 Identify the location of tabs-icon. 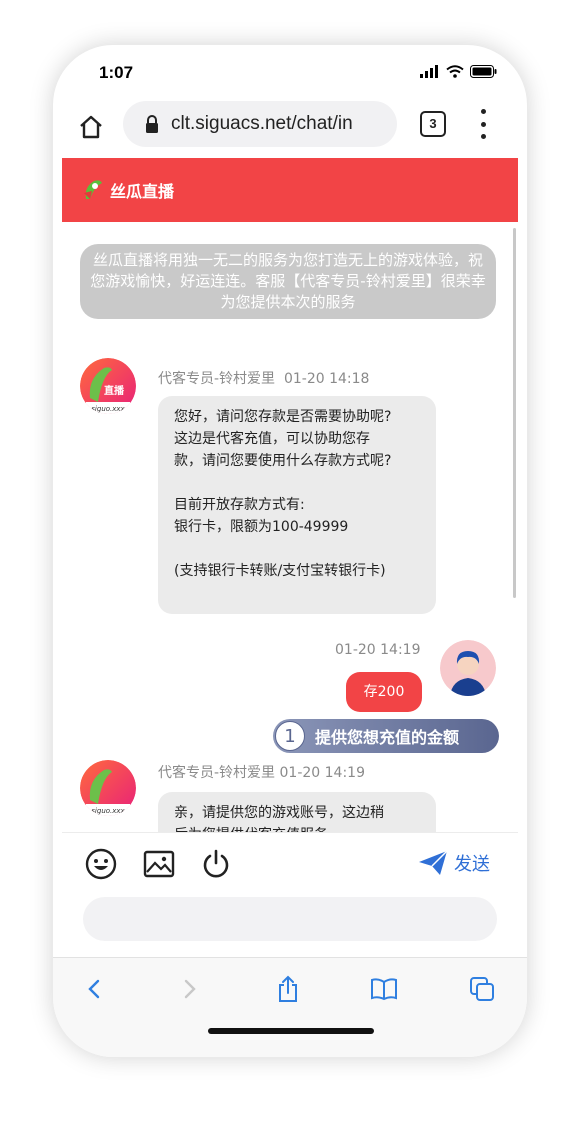
(482, 989).